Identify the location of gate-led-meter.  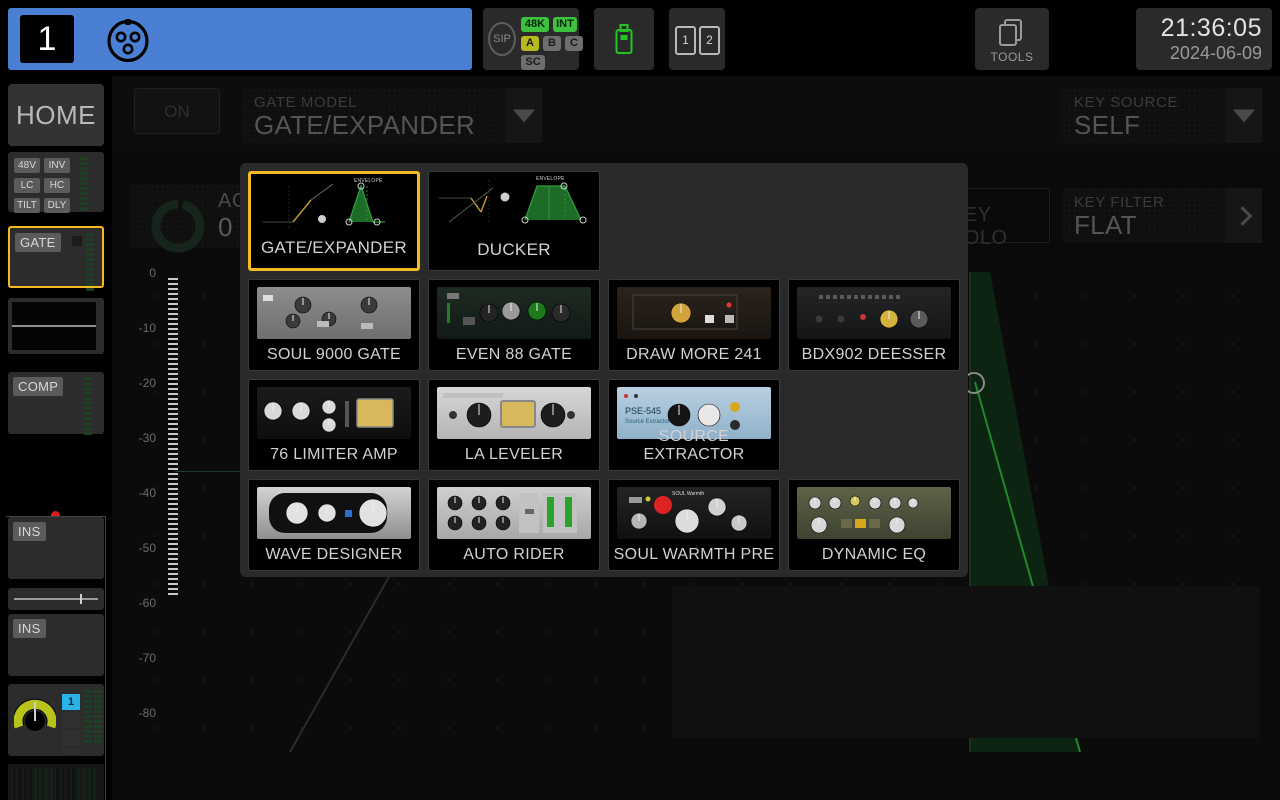
(90, 263).